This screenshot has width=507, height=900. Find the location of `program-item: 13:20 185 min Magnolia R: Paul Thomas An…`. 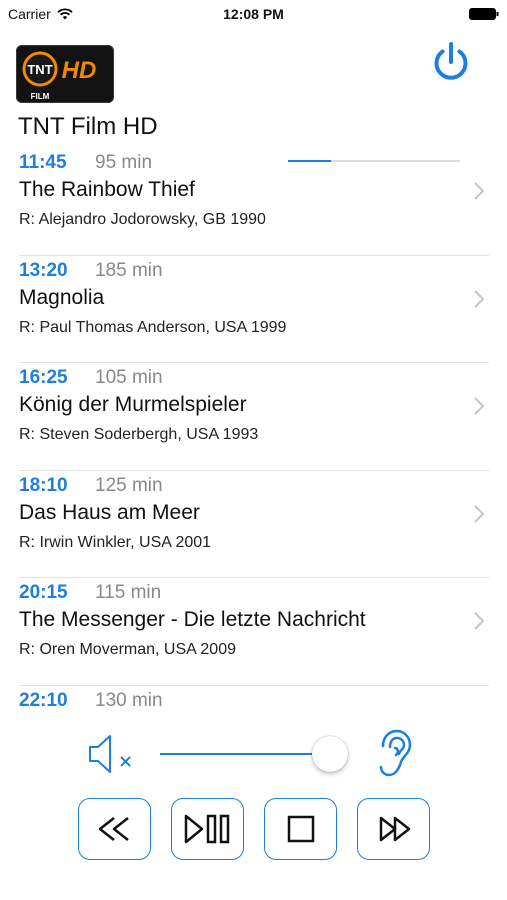

program-item: 13:20 185 min Magnolia R: Paul Thomas An… is located at coordinates (253, 309).